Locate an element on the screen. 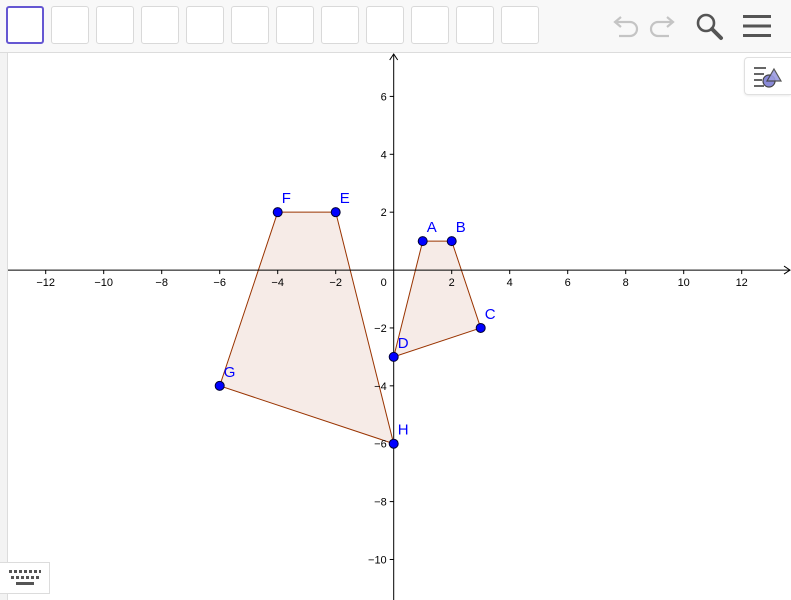 This screenshot has width=791, height=600. point-D is located at coordinates (393, 356).